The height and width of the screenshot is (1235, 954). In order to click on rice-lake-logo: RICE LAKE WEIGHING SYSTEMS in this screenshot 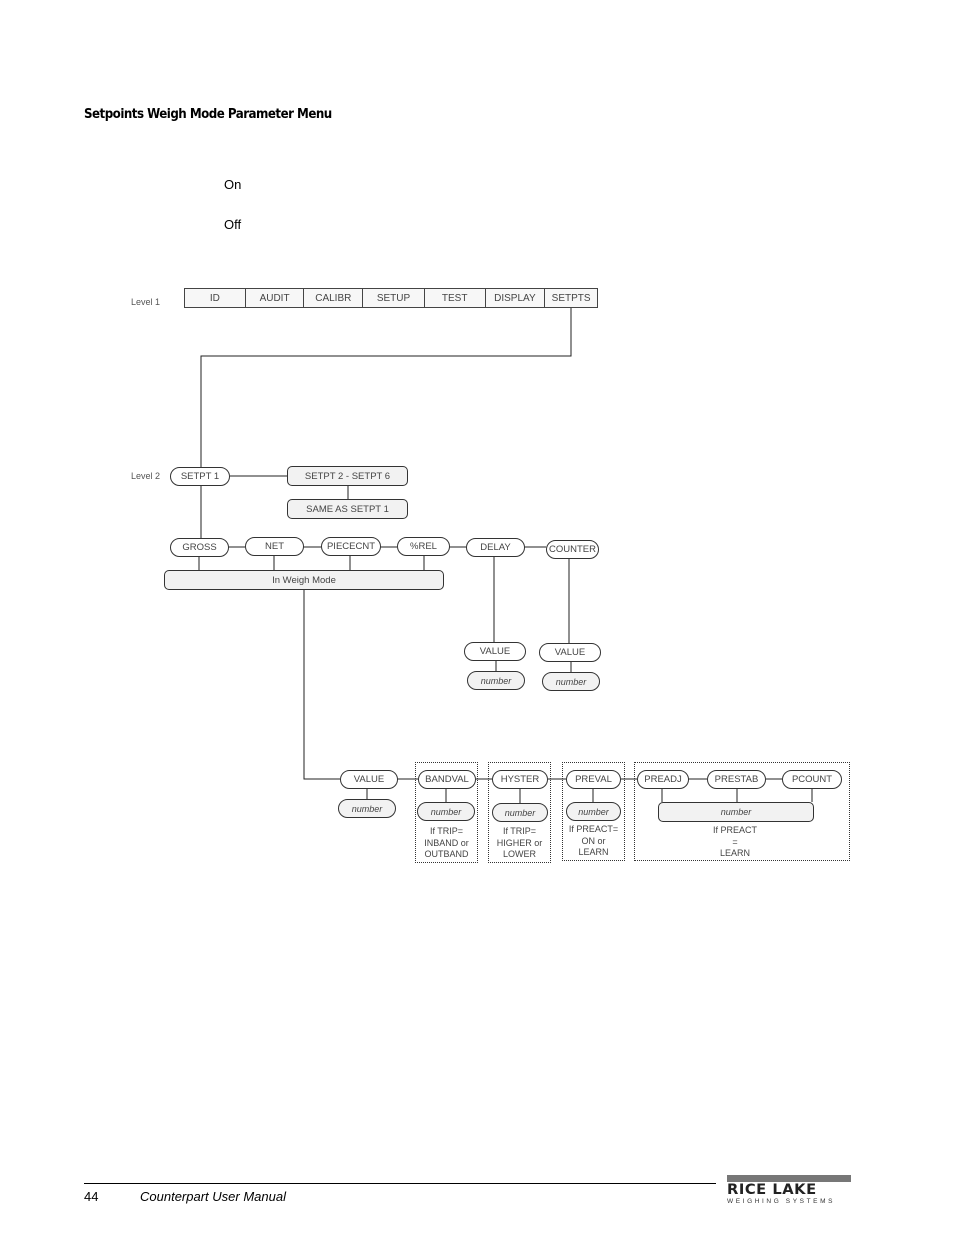, I will do `click(789, 1190)`.